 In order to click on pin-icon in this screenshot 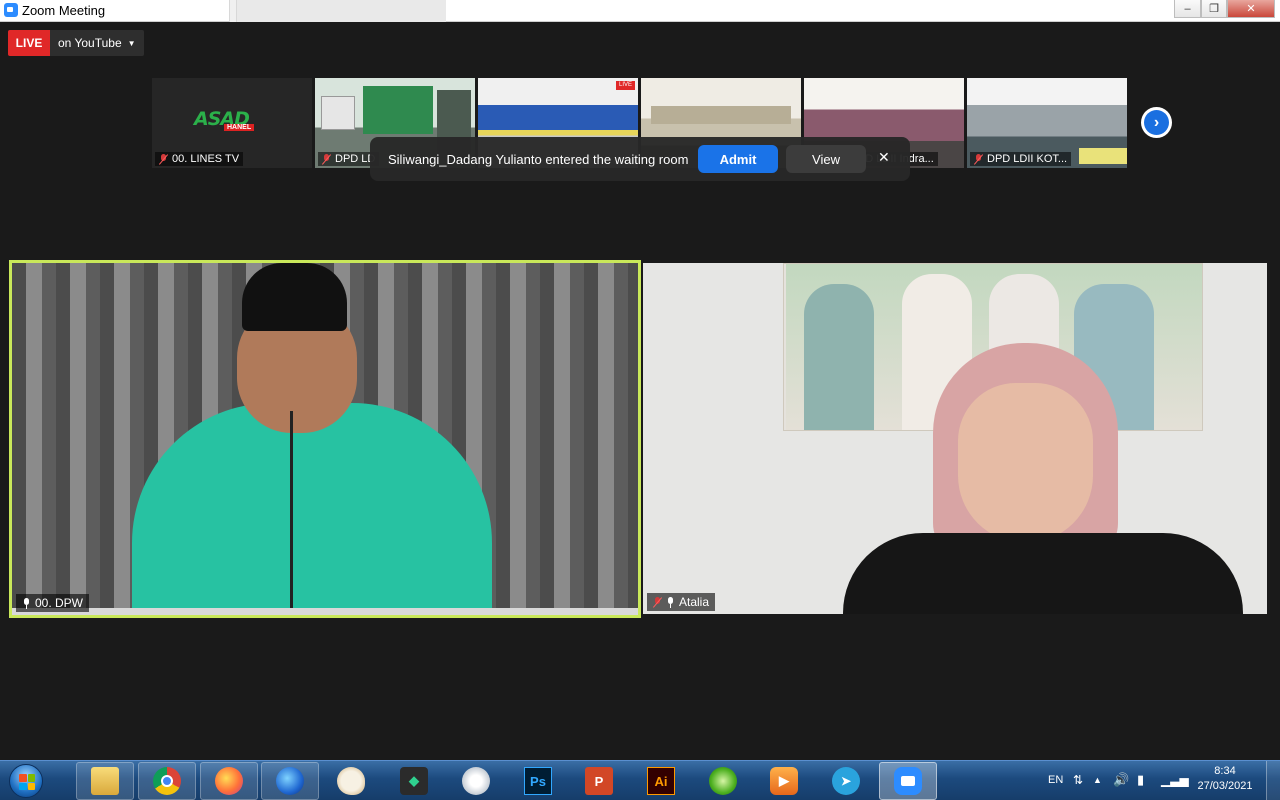, I will do `click(670, 602)`.